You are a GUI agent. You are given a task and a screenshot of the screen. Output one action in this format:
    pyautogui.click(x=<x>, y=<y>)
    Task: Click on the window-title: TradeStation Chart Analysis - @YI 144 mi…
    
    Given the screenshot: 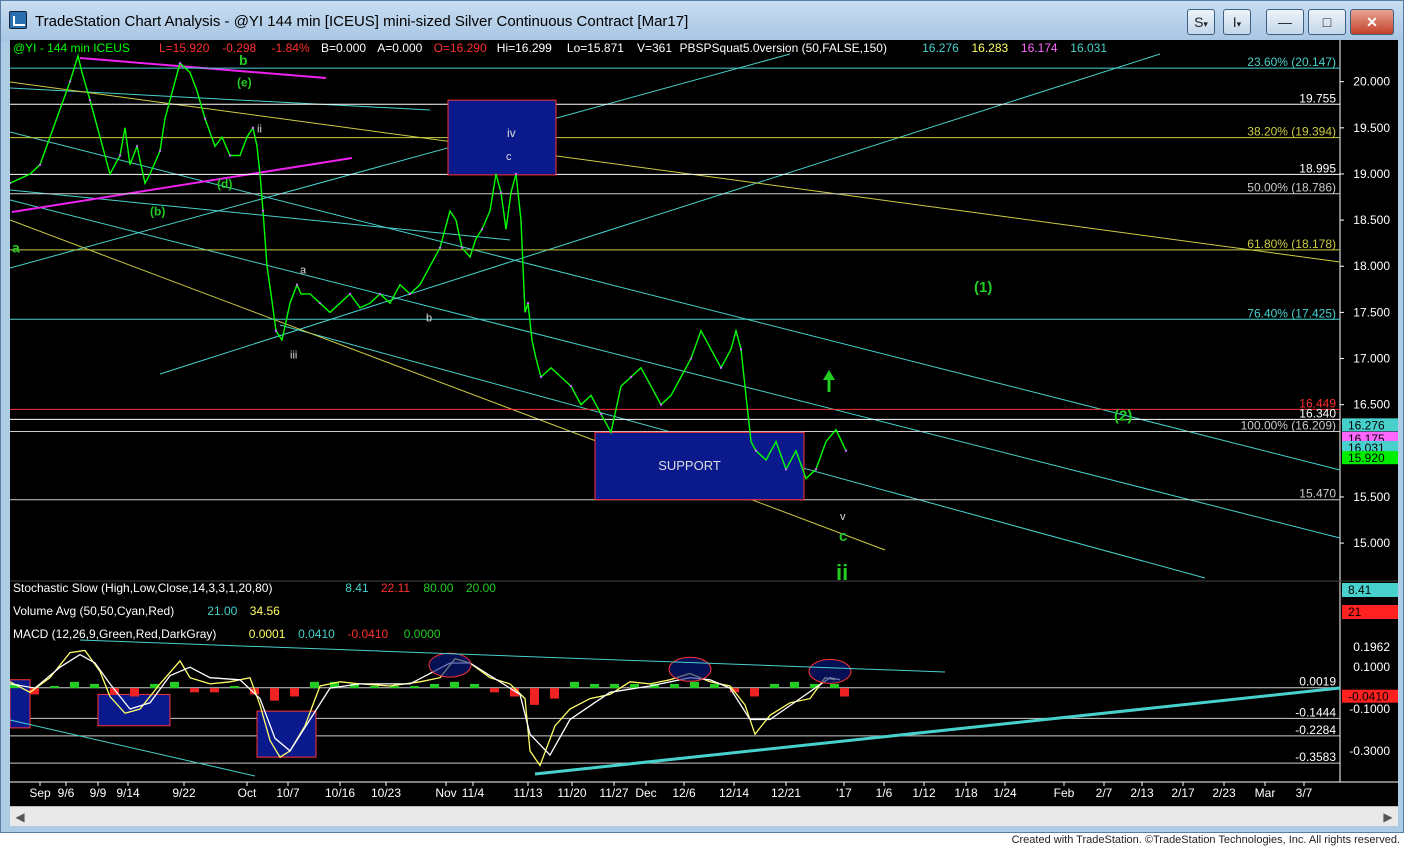 What is the action you would take?
    pyautogui.click(x=362, y=21)
    